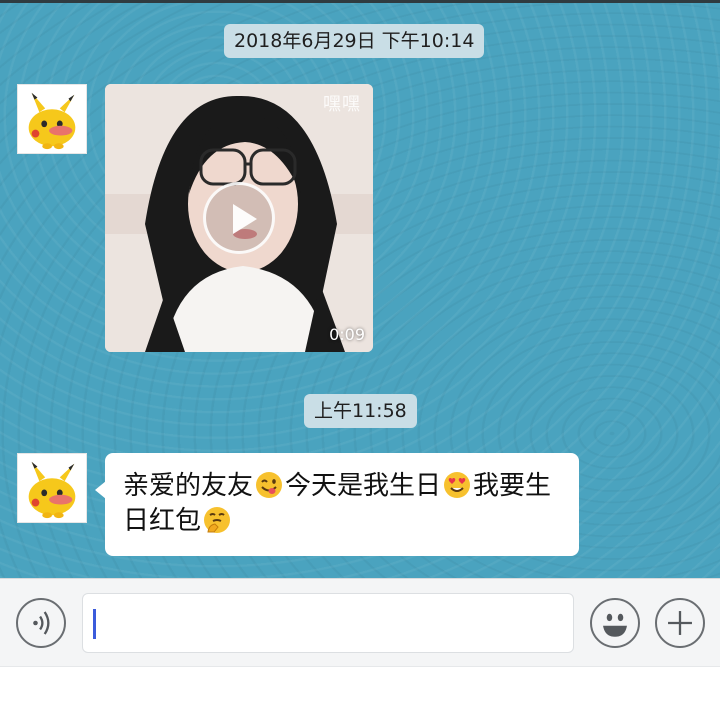 The image size is (720, 720). What do you see at coordinates (188, 486) in the screenshot?
I see `message-text-part-1: 亲爱的友友` at bounding box center [188, 486].